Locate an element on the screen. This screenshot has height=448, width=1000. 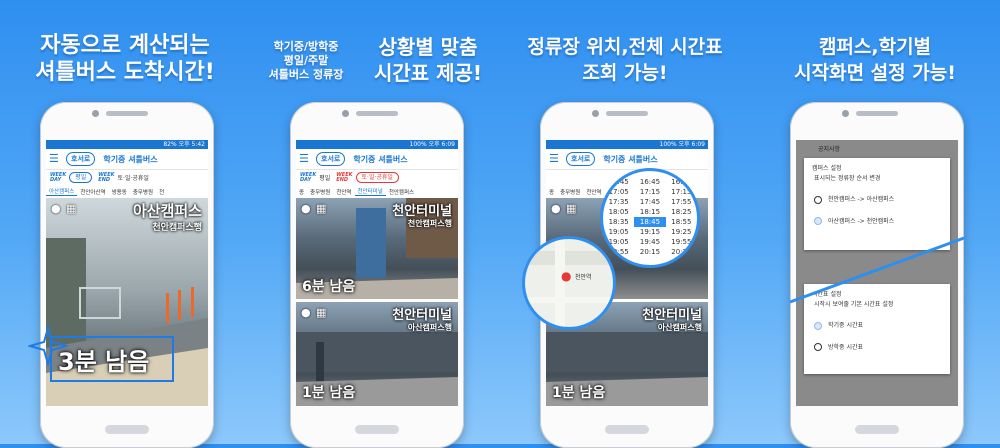
map-label: 천안역 is located at coordinates (583, 277).